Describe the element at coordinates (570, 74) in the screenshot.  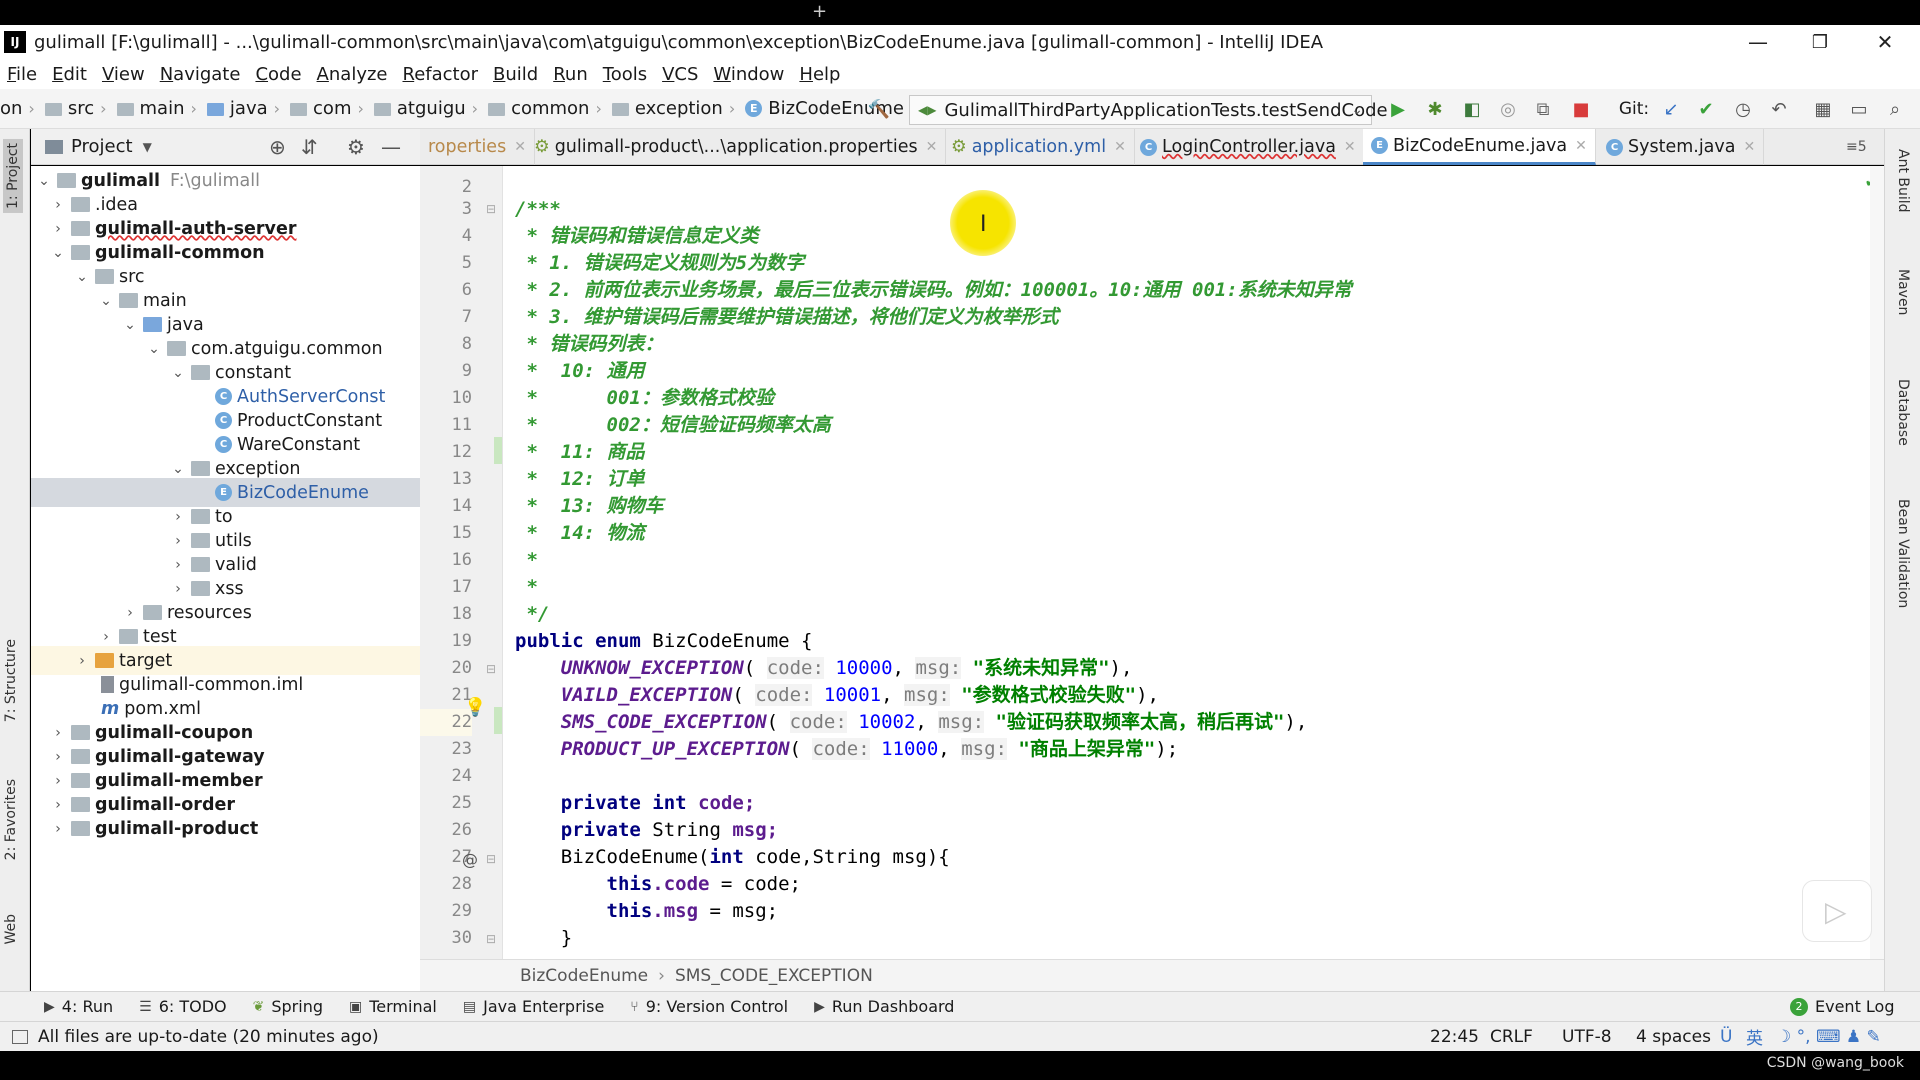
I see `menu-run: Run` at that location.